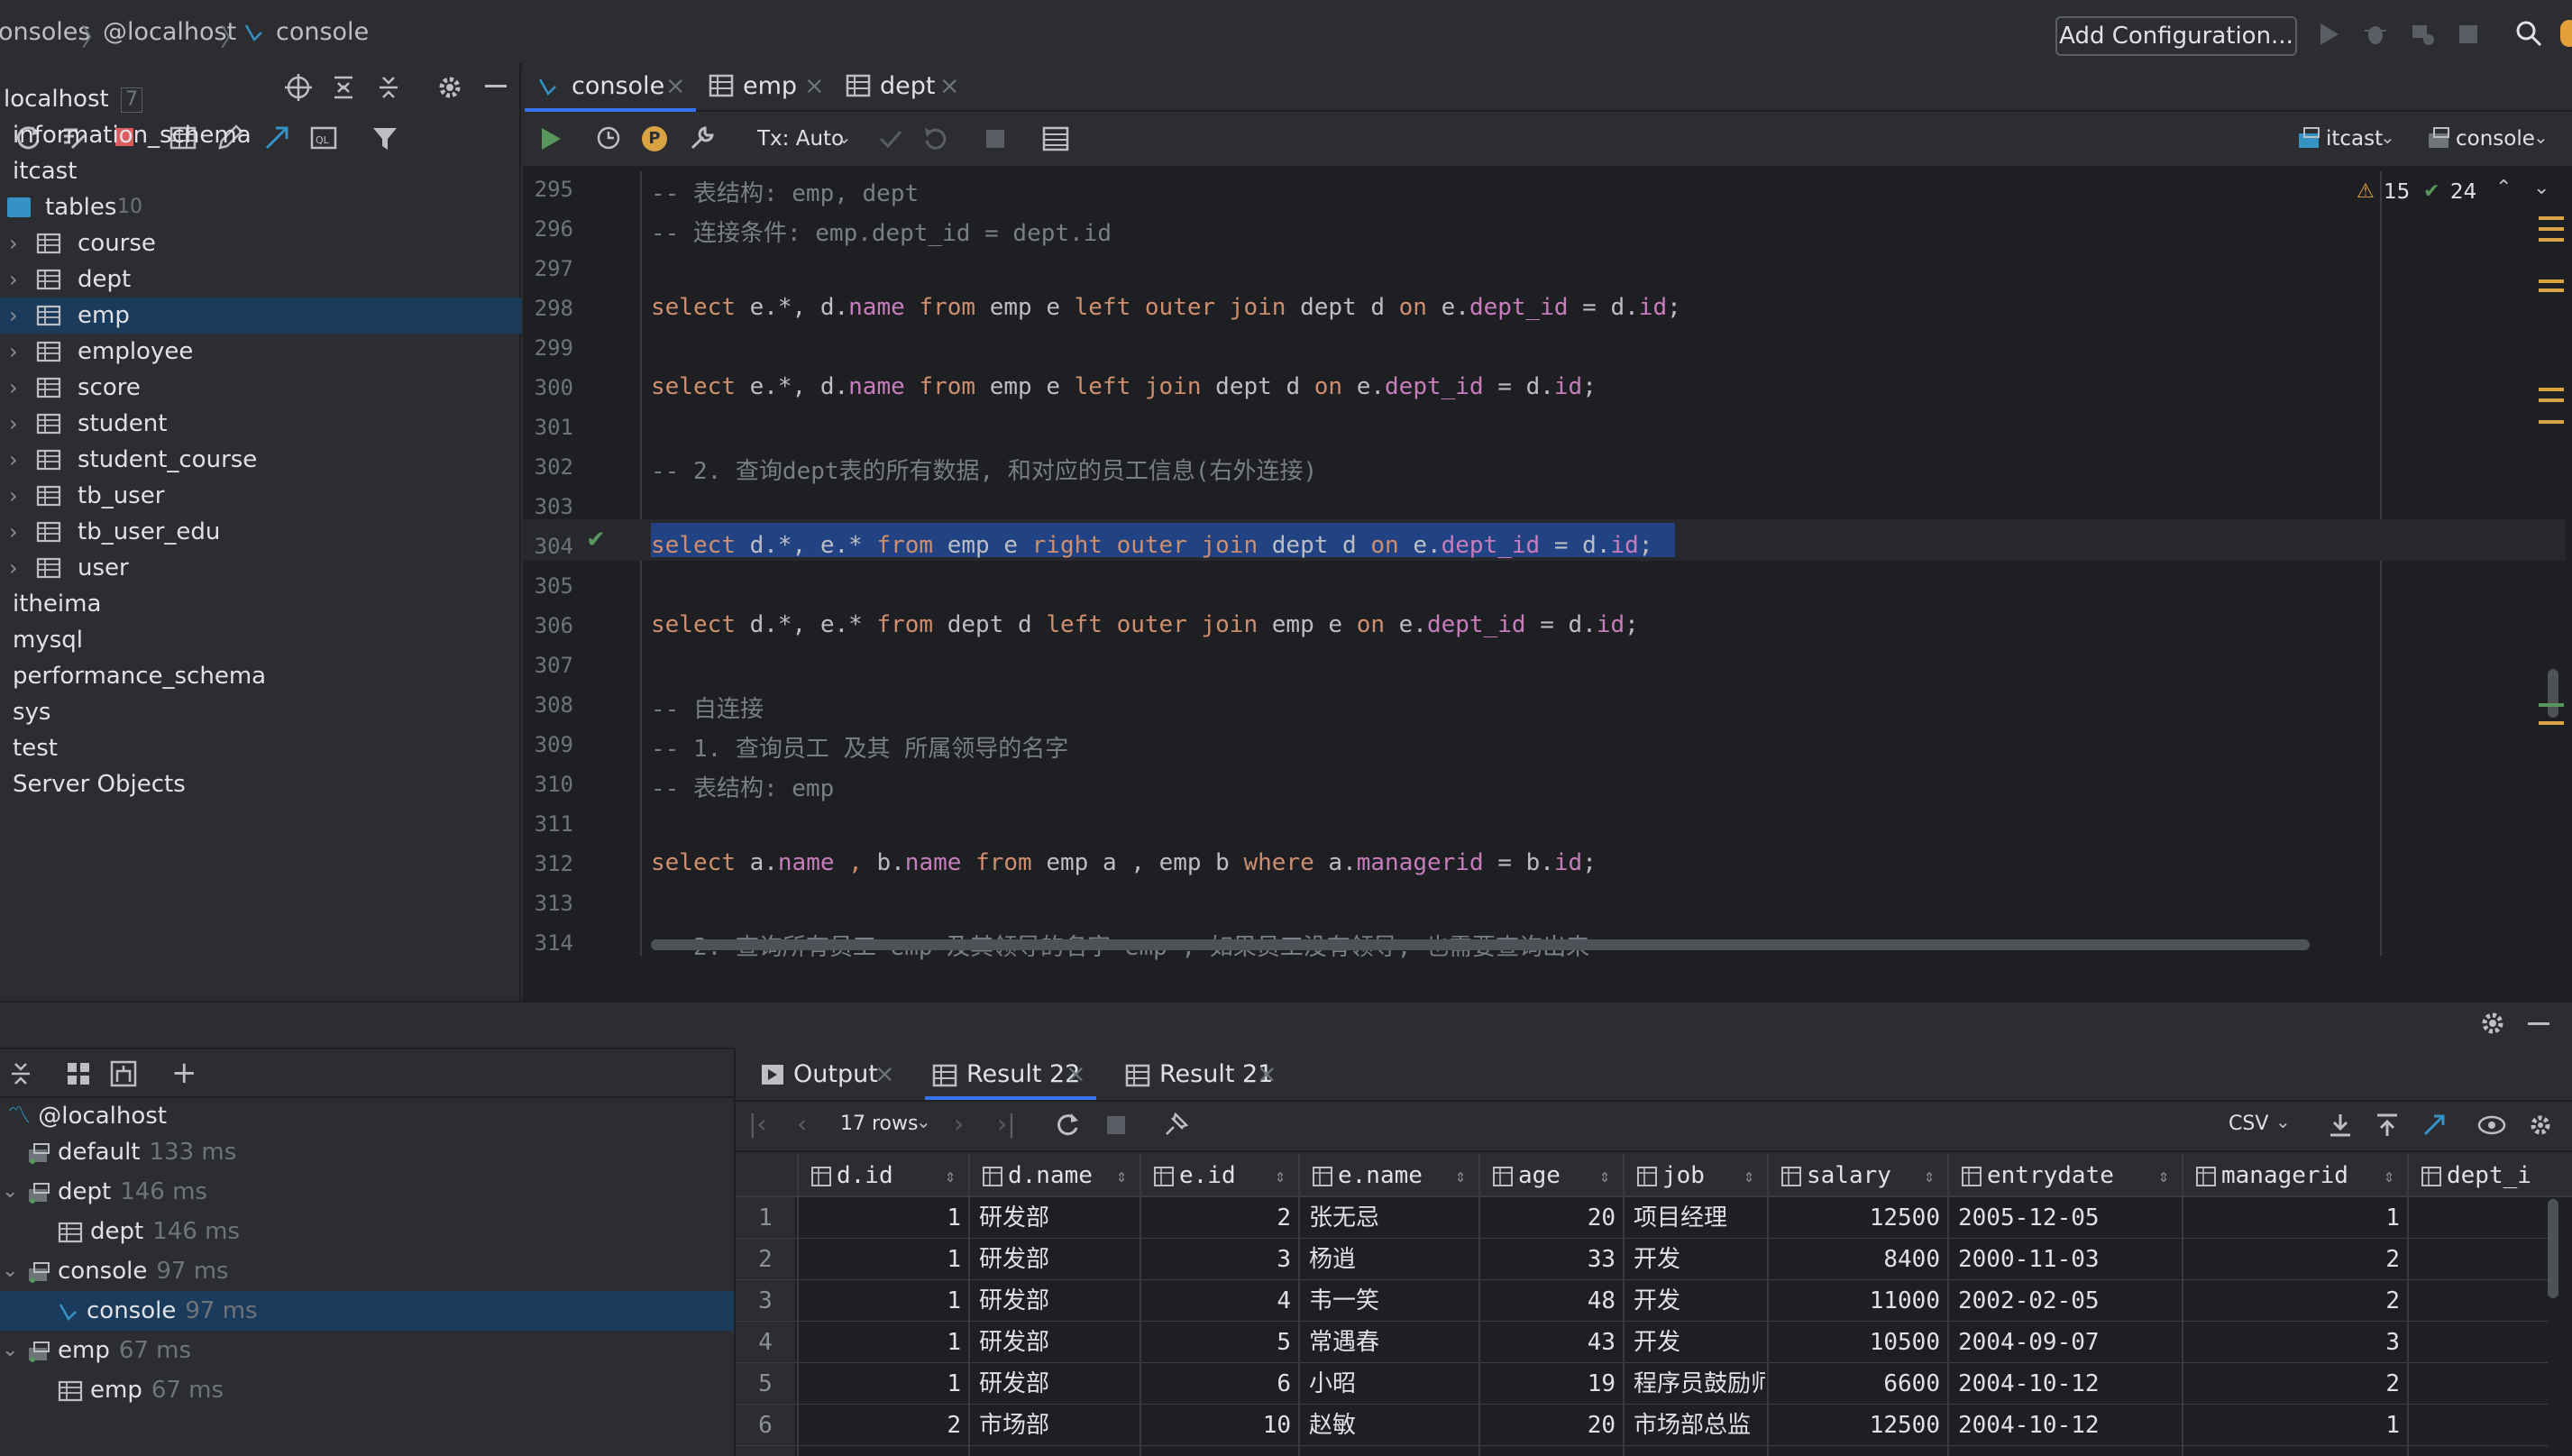  I want to click on upload-icon, so click(2387, 1125).